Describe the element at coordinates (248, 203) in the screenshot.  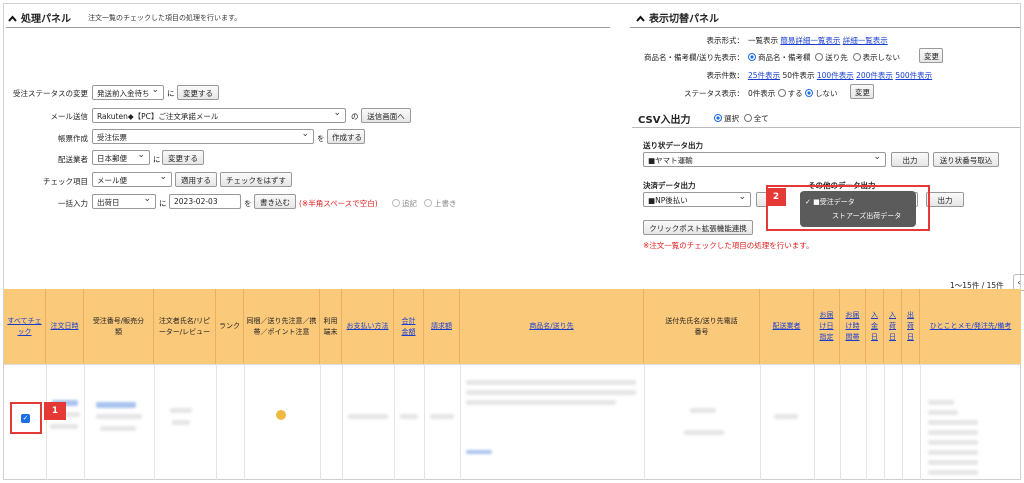
I see `bulk-joiner2: を` at that location.